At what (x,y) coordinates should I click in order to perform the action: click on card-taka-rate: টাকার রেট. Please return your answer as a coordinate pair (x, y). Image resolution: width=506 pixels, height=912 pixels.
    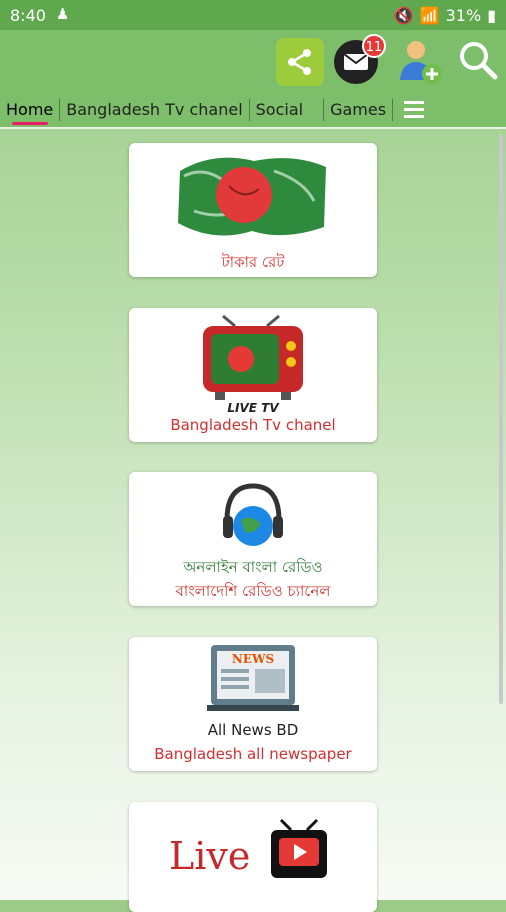
    Looking at the image, I should click on (253, 210).